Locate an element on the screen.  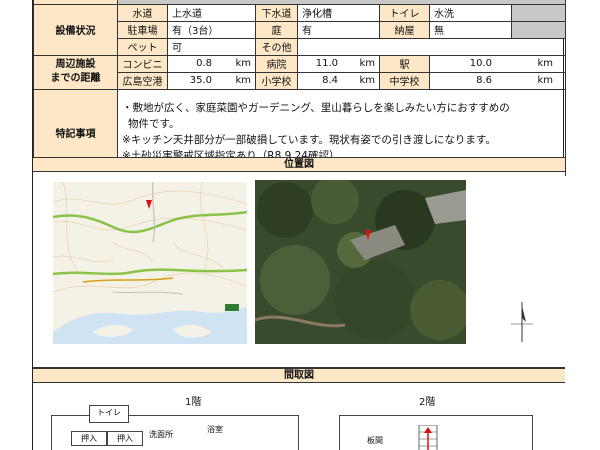
label-parking: 駐車場 is located at coordinates (142, 29).